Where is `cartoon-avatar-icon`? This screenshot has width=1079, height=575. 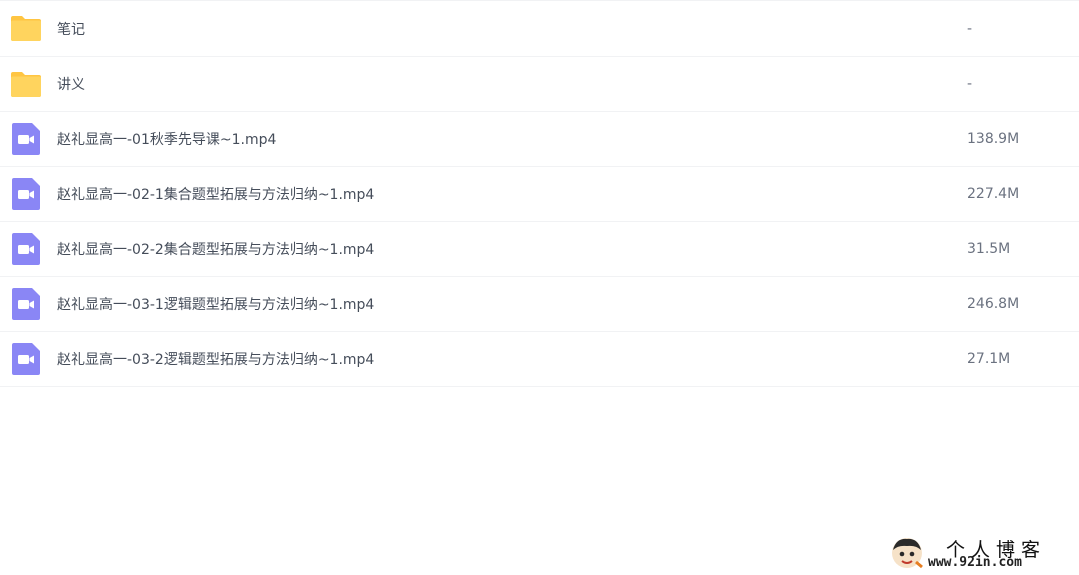
cartoon-avatar-icon is located at coordinates (907, 553).